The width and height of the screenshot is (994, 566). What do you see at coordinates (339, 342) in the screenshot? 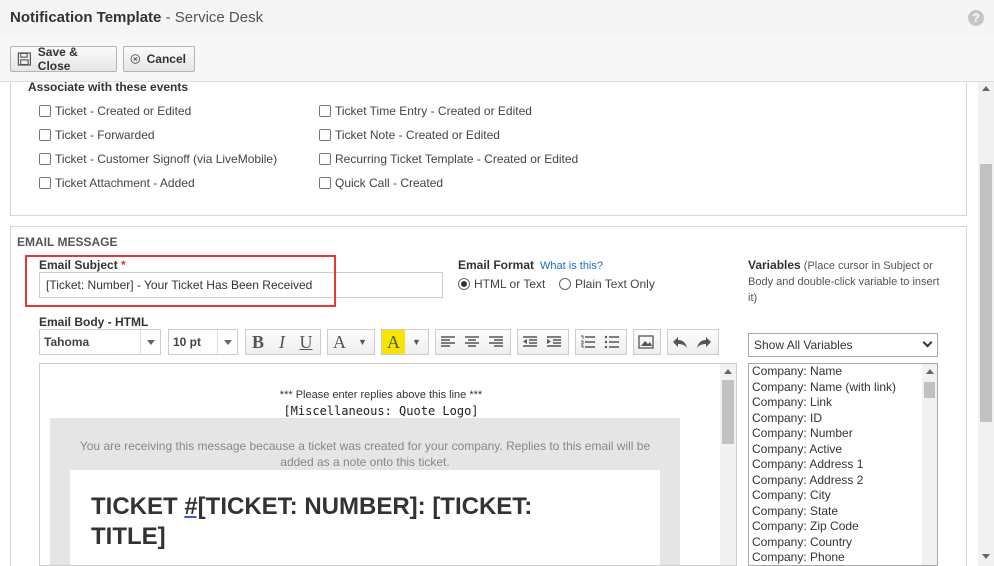
I see `font-color-icon: A` at bounding box center [339, 342].